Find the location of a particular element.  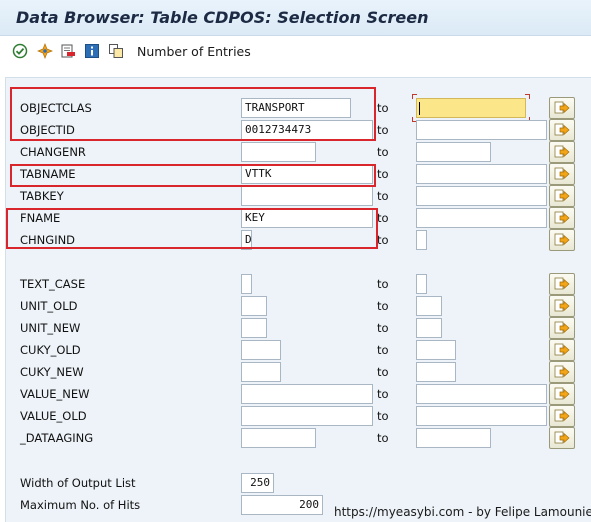

text-case-multiple-selection-button is located at coordinates (562, 284).